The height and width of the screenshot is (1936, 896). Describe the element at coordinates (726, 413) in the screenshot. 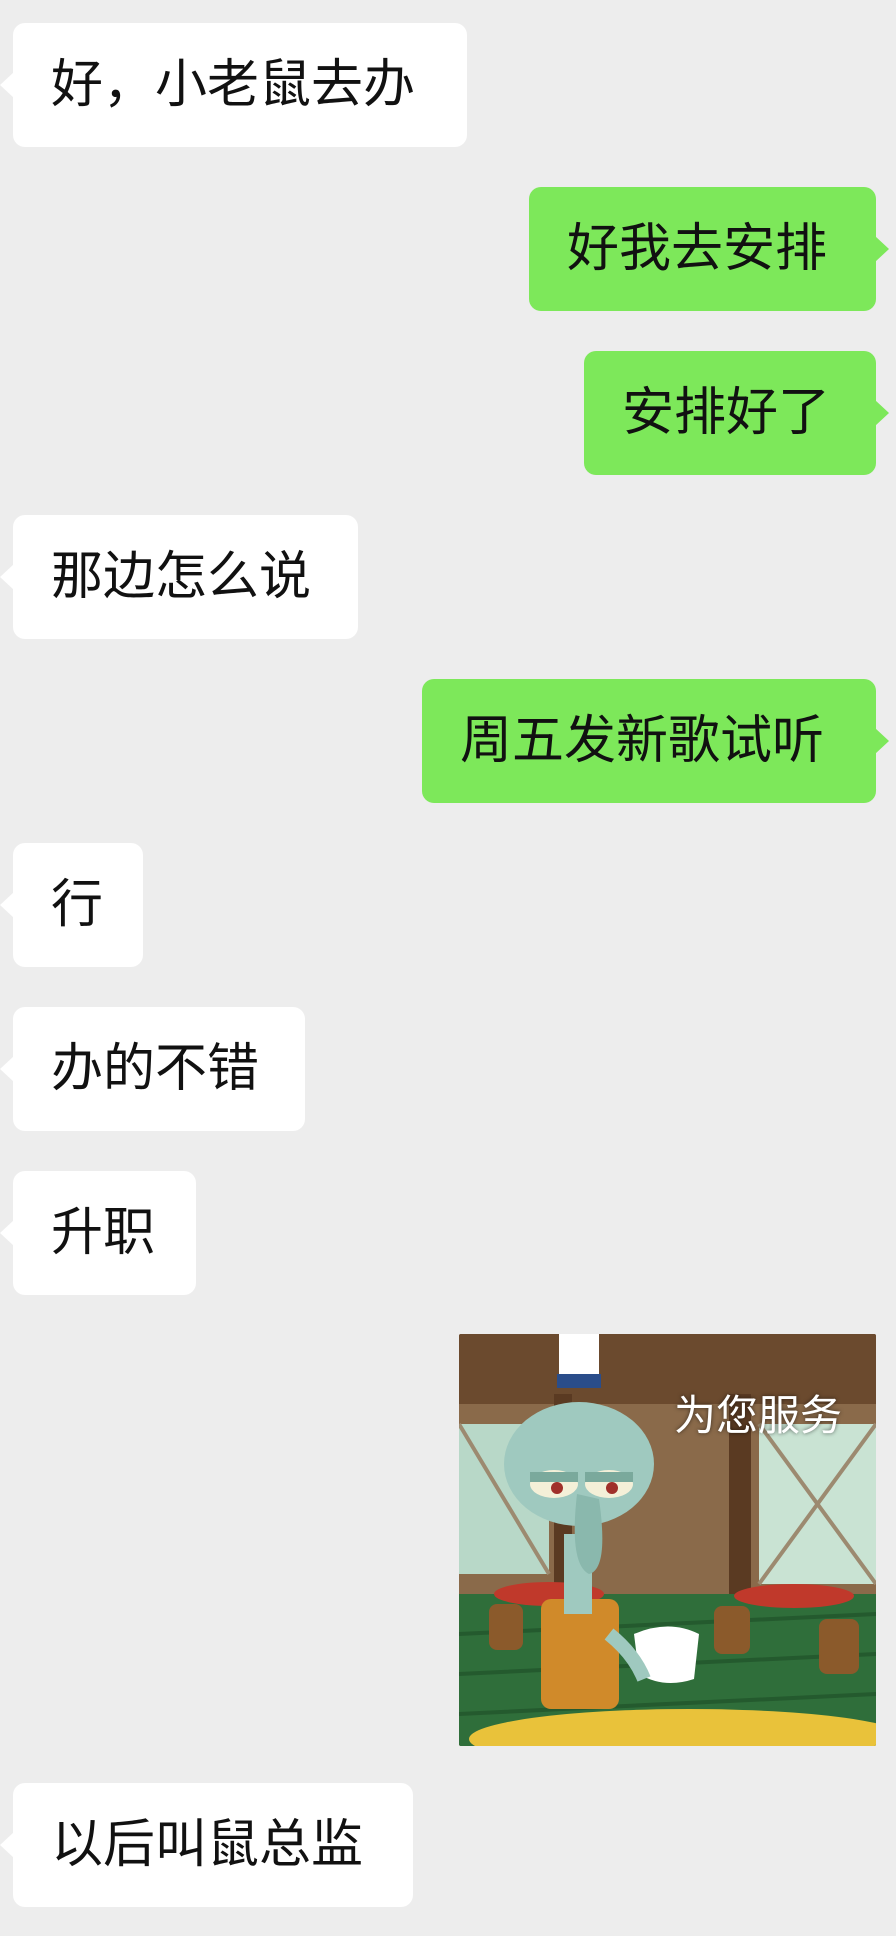

I see `message-text: 安排好了` at that location.